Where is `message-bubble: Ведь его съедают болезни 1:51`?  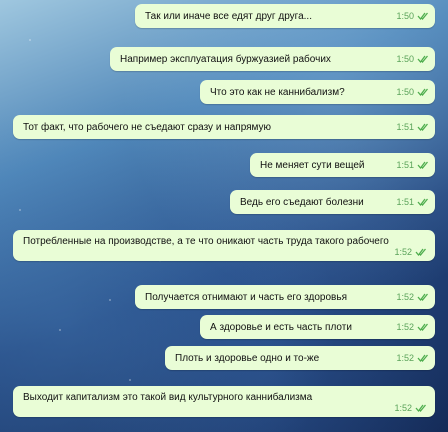
message-bubble: Ведь его съедают болезни 1:51 is located at coordinates (332, 202).